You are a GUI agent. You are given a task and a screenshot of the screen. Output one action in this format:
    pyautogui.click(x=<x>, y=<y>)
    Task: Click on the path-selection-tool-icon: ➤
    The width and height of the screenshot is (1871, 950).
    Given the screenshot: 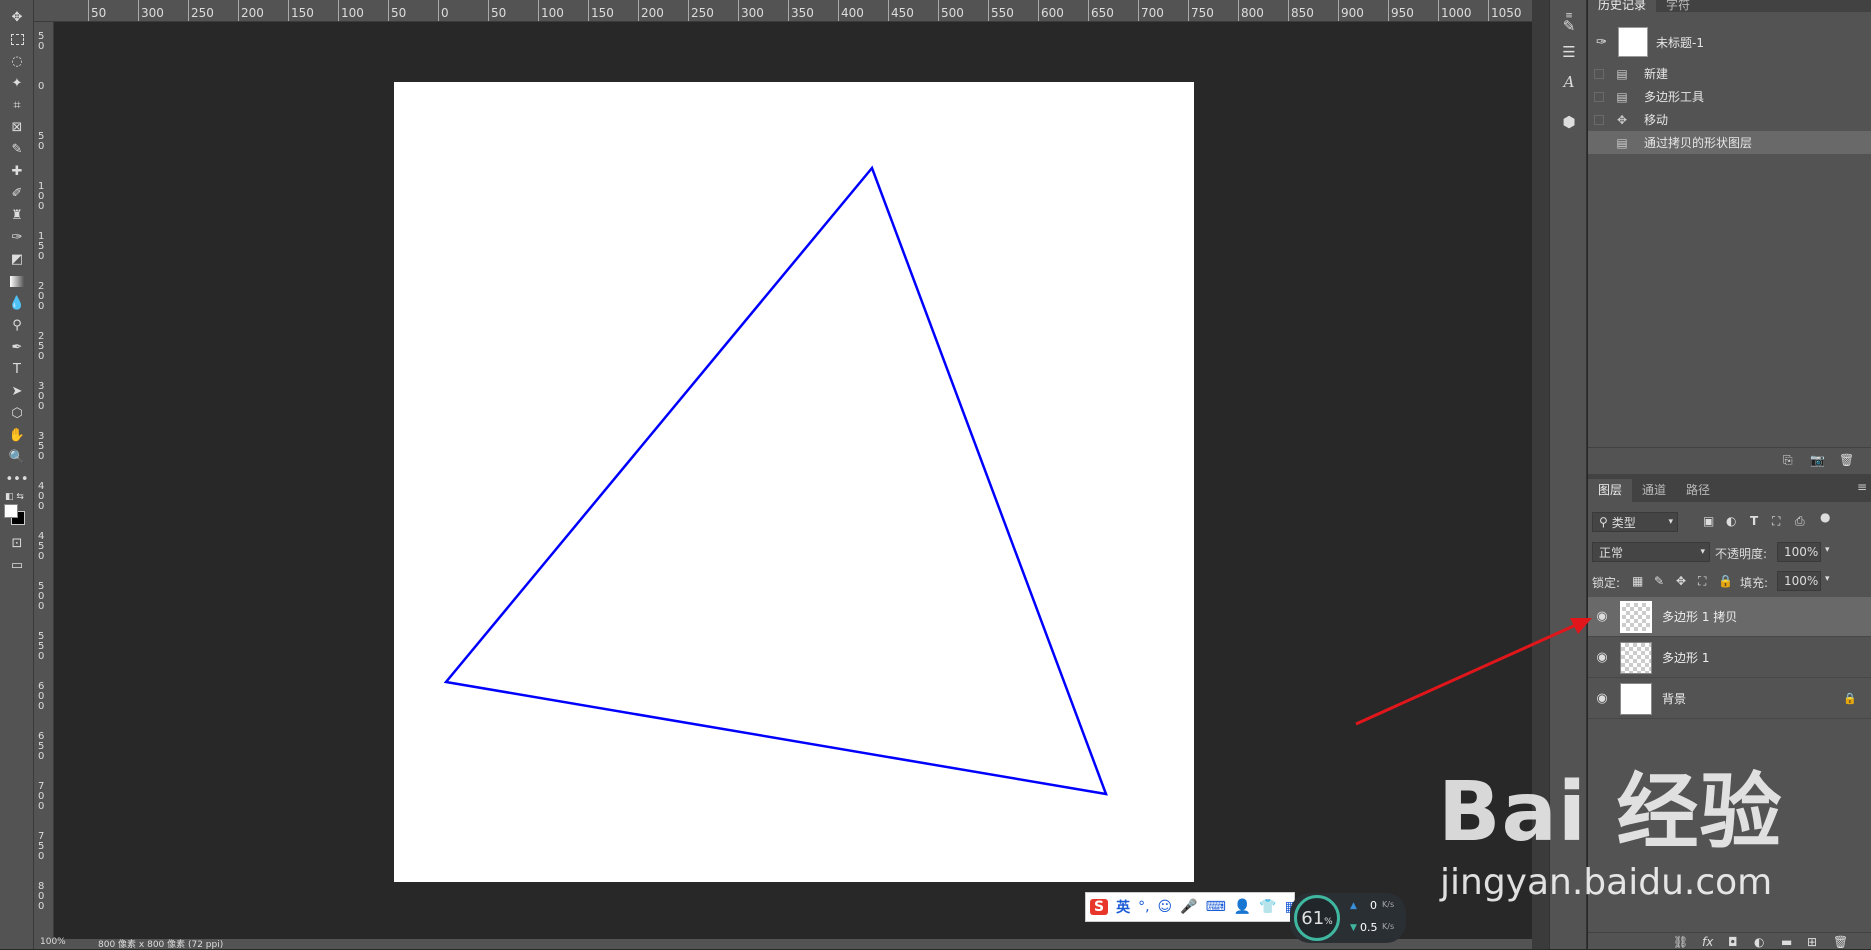 What is the action you would take?
    pyautogui.click(x=17, y=391)
    